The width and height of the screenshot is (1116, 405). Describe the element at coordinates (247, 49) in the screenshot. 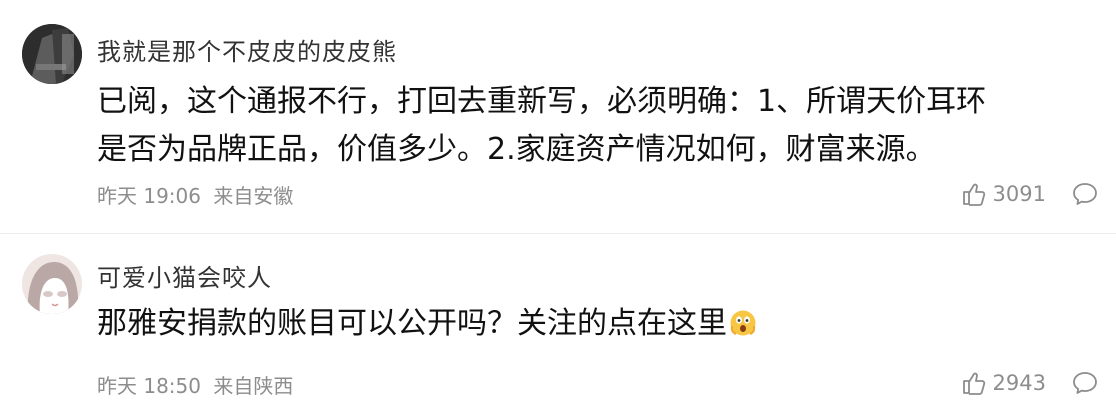

I see `username: 我就是那个不皮皮的皮皮熊` at that location.